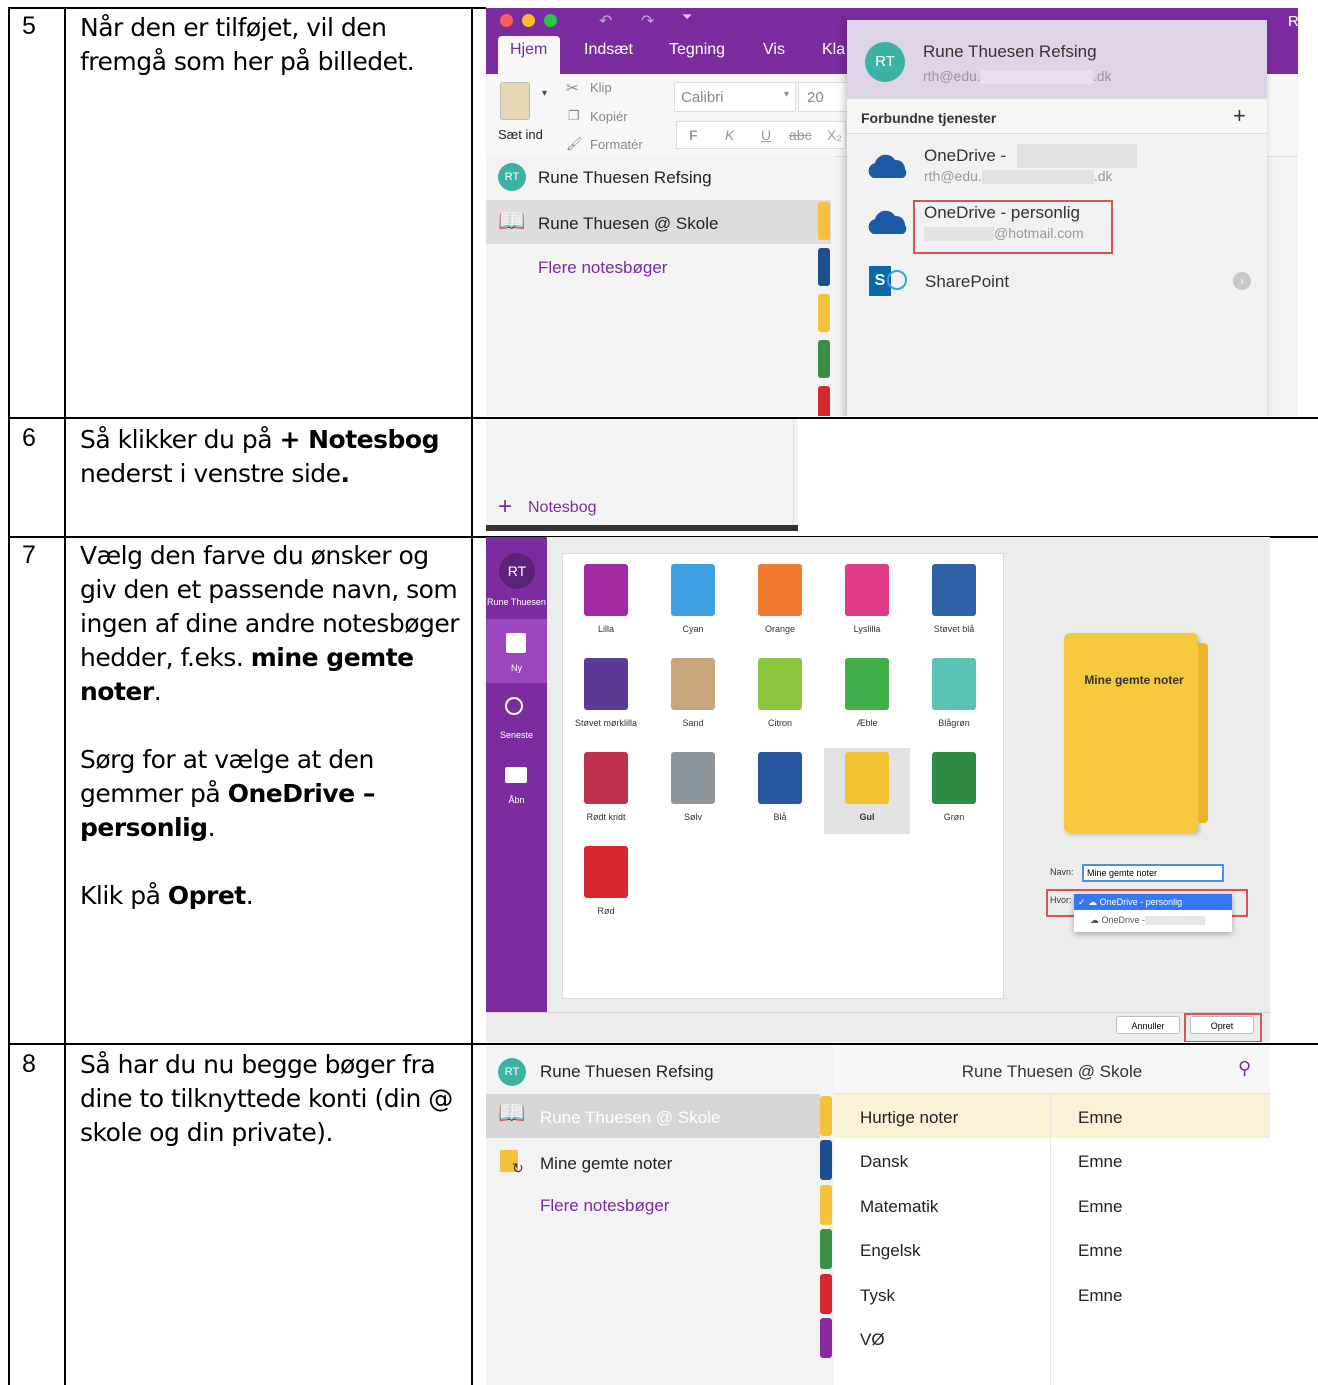  Describe the element at coordinates (520, 134) in the screenshot. I see `paste-label: Sæt ind` at that location.